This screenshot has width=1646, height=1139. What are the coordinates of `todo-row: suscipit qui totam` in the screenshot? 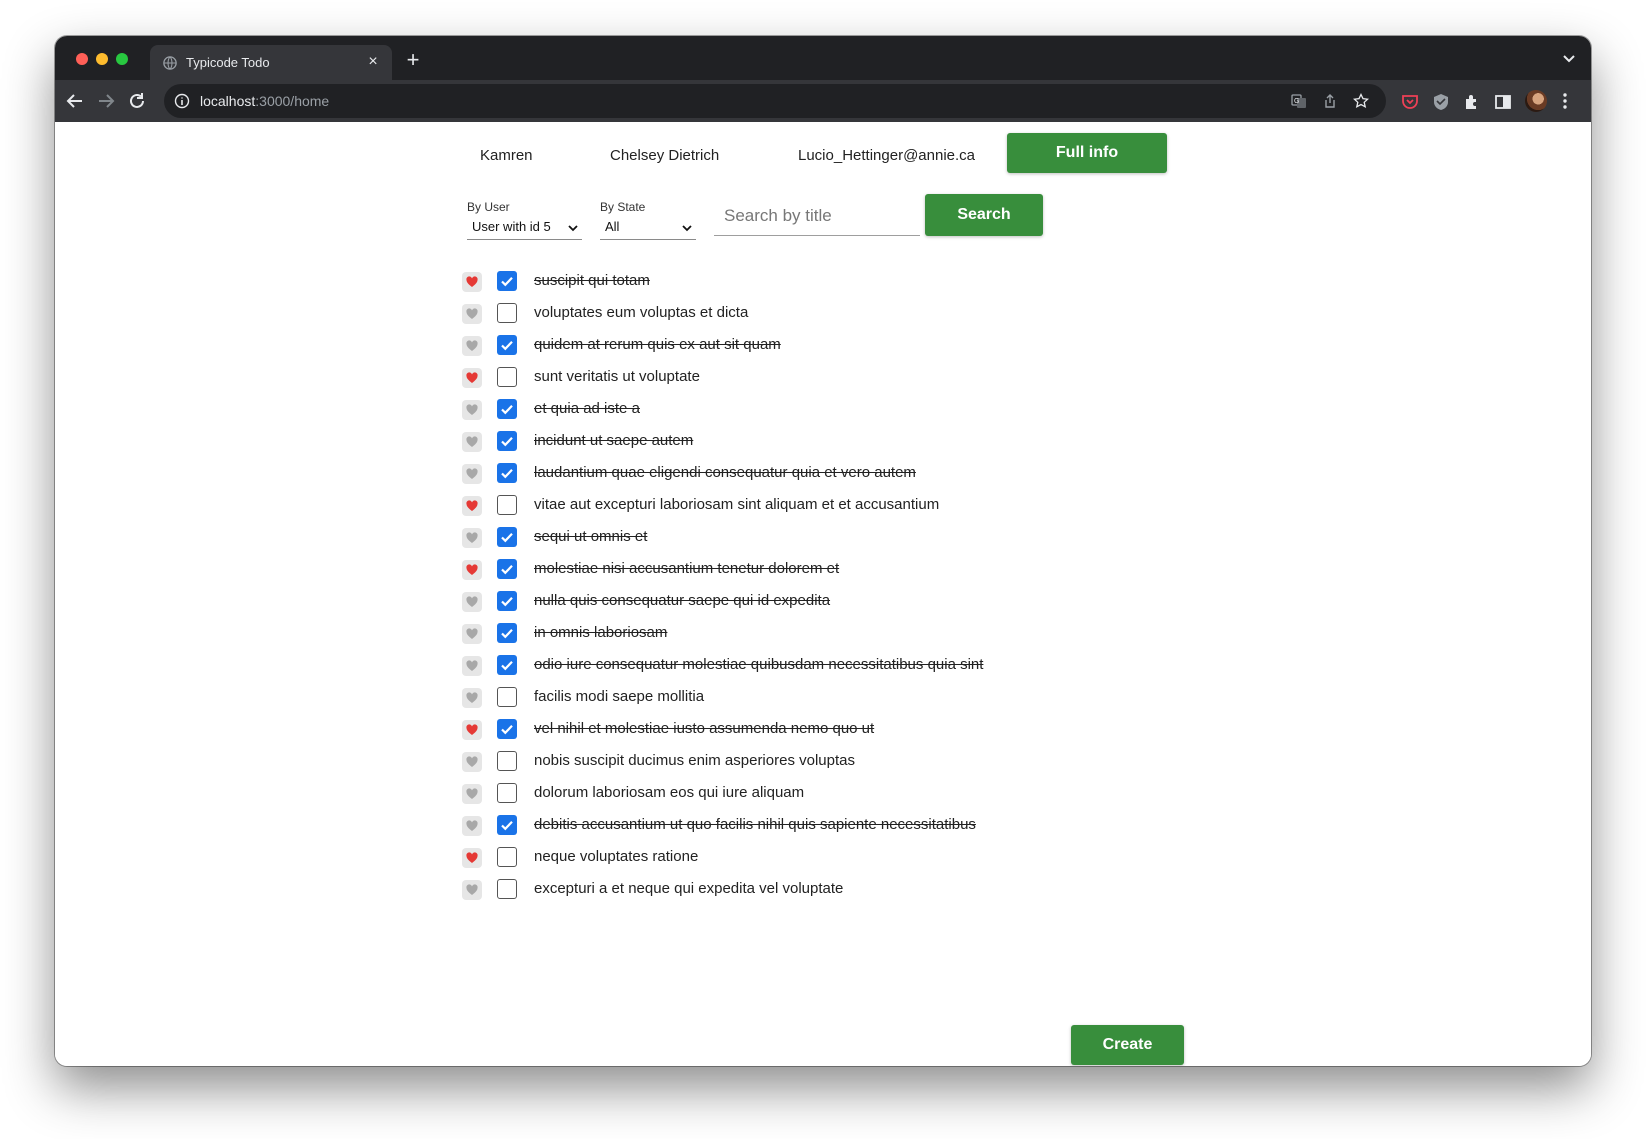 It's located at (762, 282).